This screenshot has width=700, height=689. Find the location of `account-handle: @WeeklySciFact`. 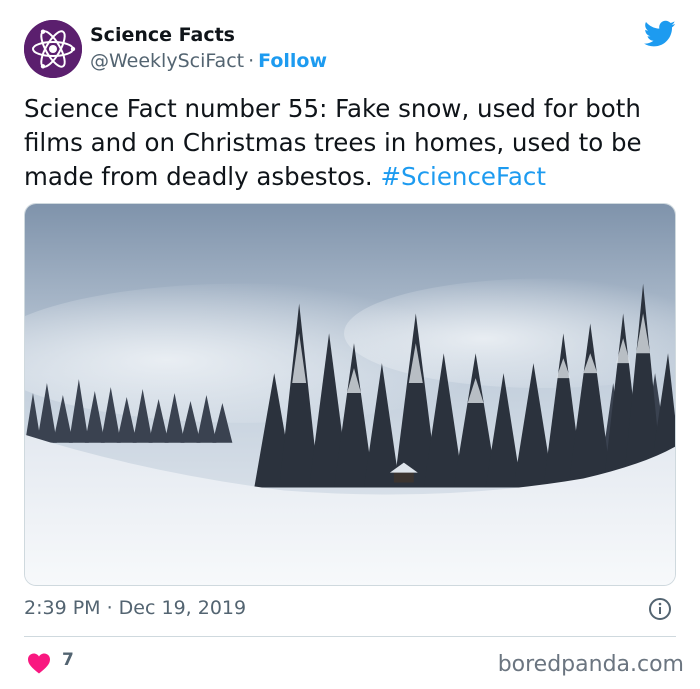

account-handle: @WeeklySciFact is located at coordinates (167, 61).